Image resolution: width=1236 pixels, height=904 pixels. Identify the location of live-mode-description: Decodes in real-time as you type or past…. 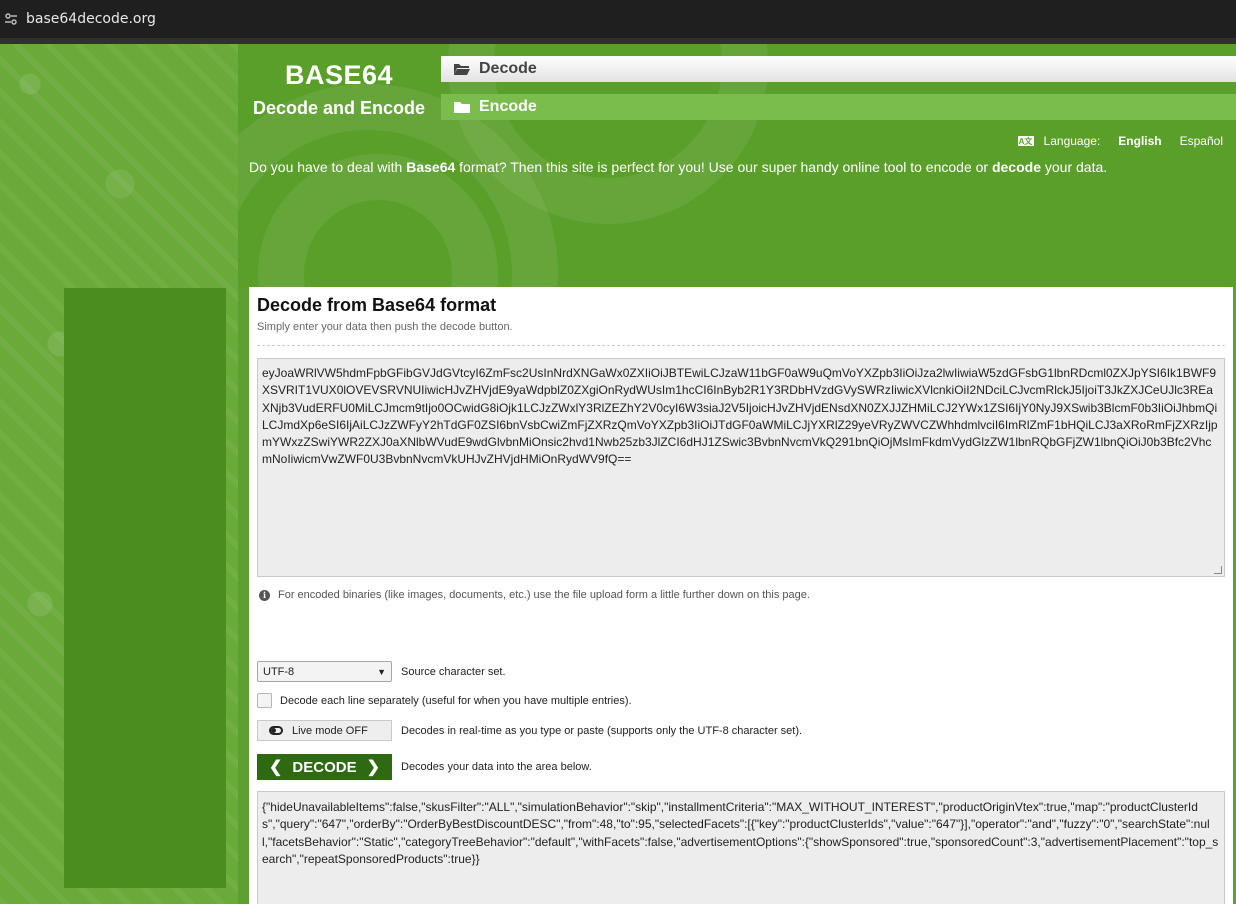
(602, 730).